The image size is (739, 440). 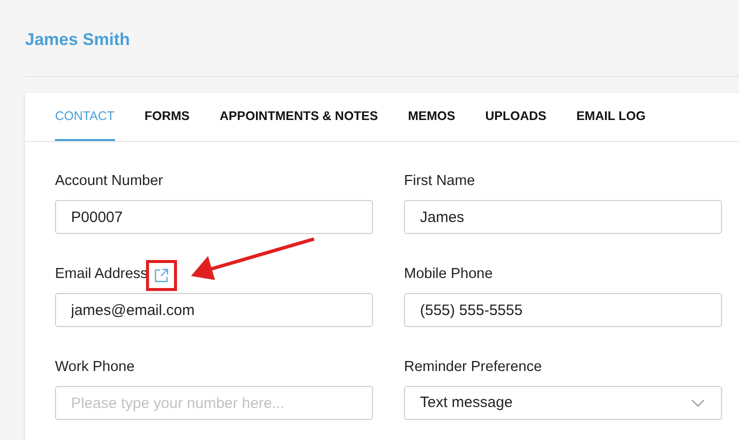 What do you see at coordinates (95, 368) in the screenshot?
I see `field-label: Work Phone` at bounding box center [95, 368].